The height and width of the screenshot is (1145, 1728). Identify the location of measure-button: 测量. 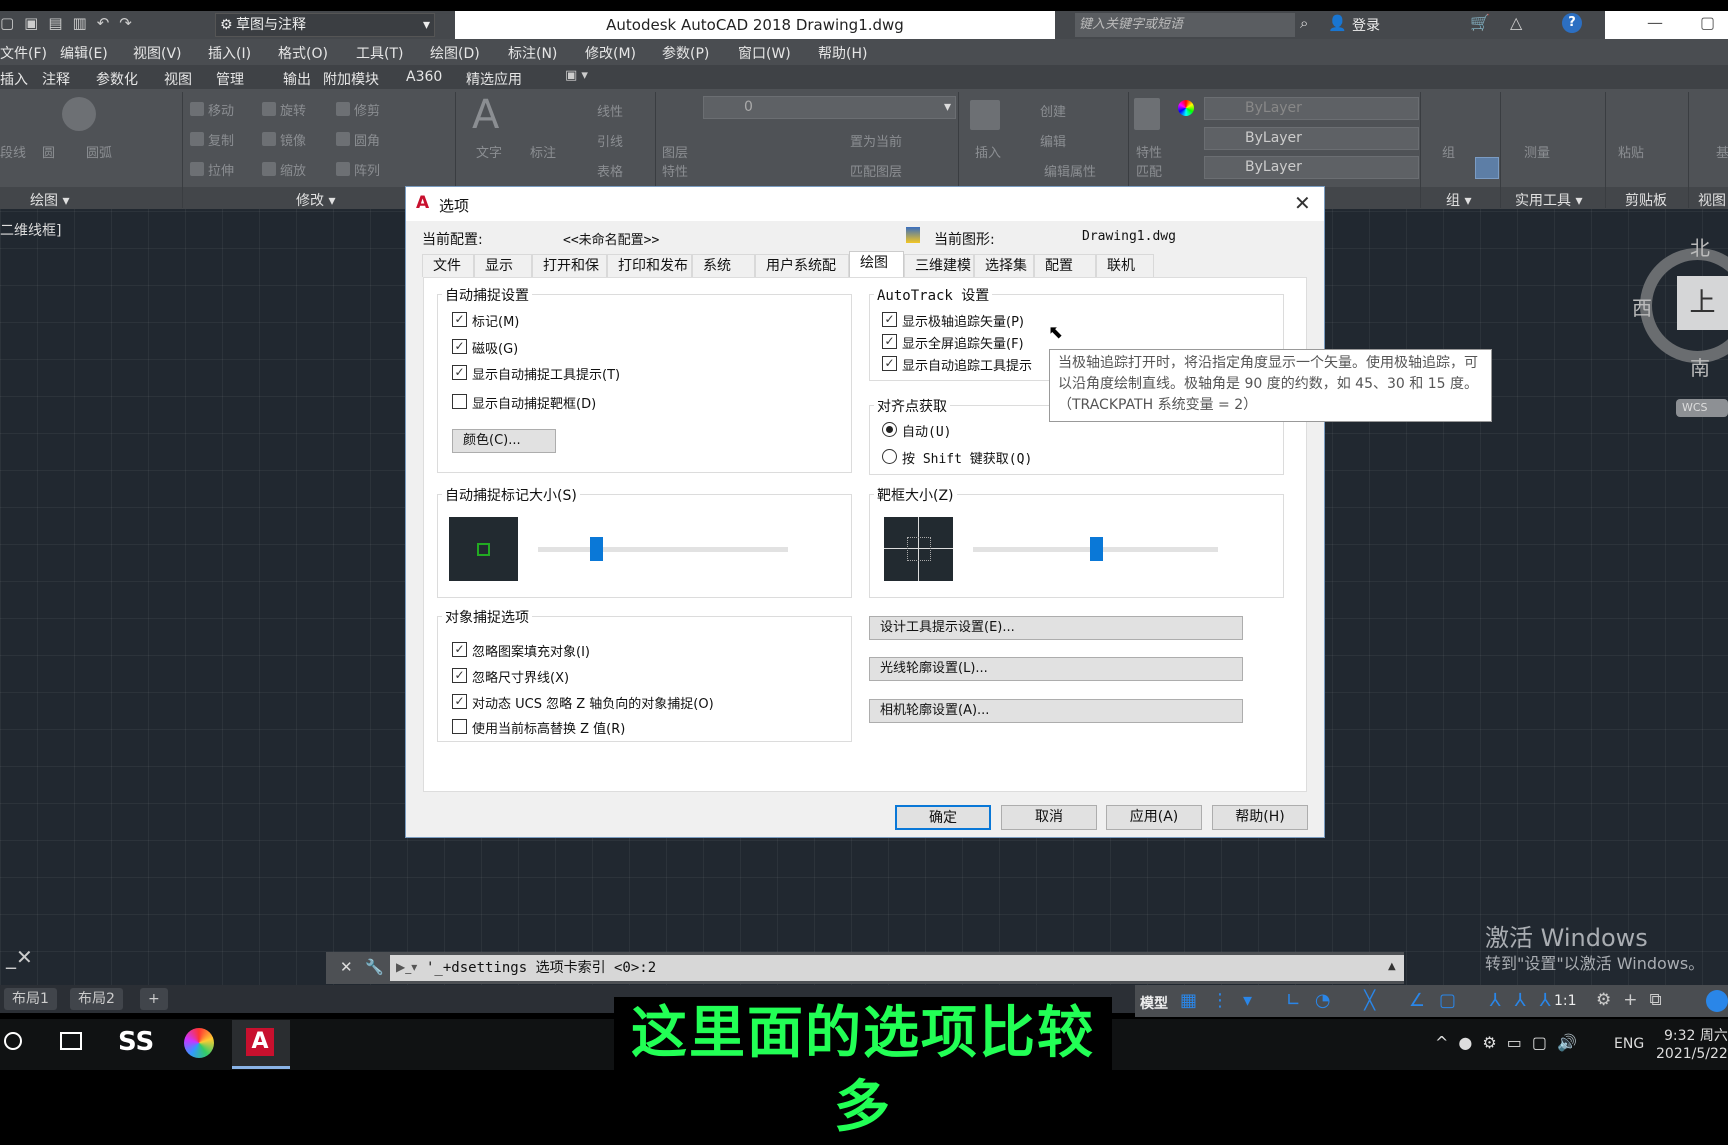
(1537, 151).